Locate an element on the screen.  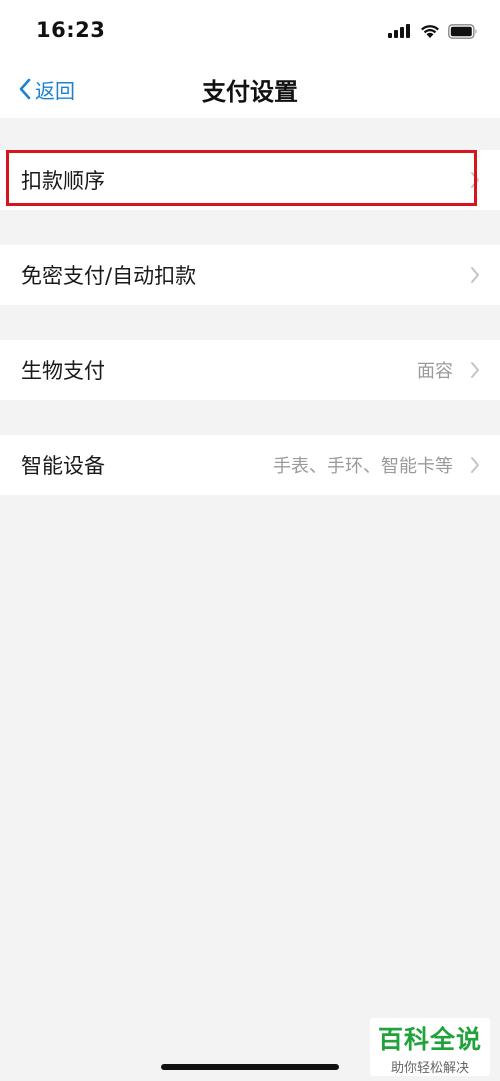
nav-bar: 返回 支付设置 is located at coordinates (250, 89).